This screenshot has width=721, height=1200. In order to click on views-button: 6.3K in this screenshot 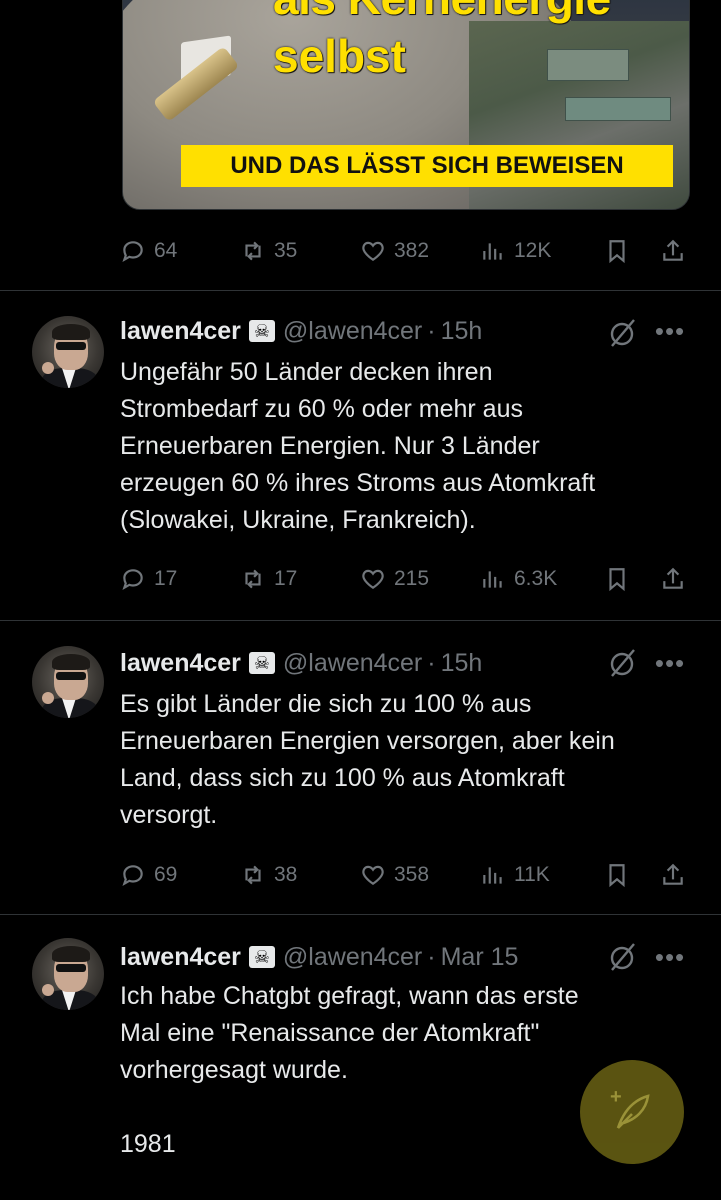, I will do `click(518, 579)`.